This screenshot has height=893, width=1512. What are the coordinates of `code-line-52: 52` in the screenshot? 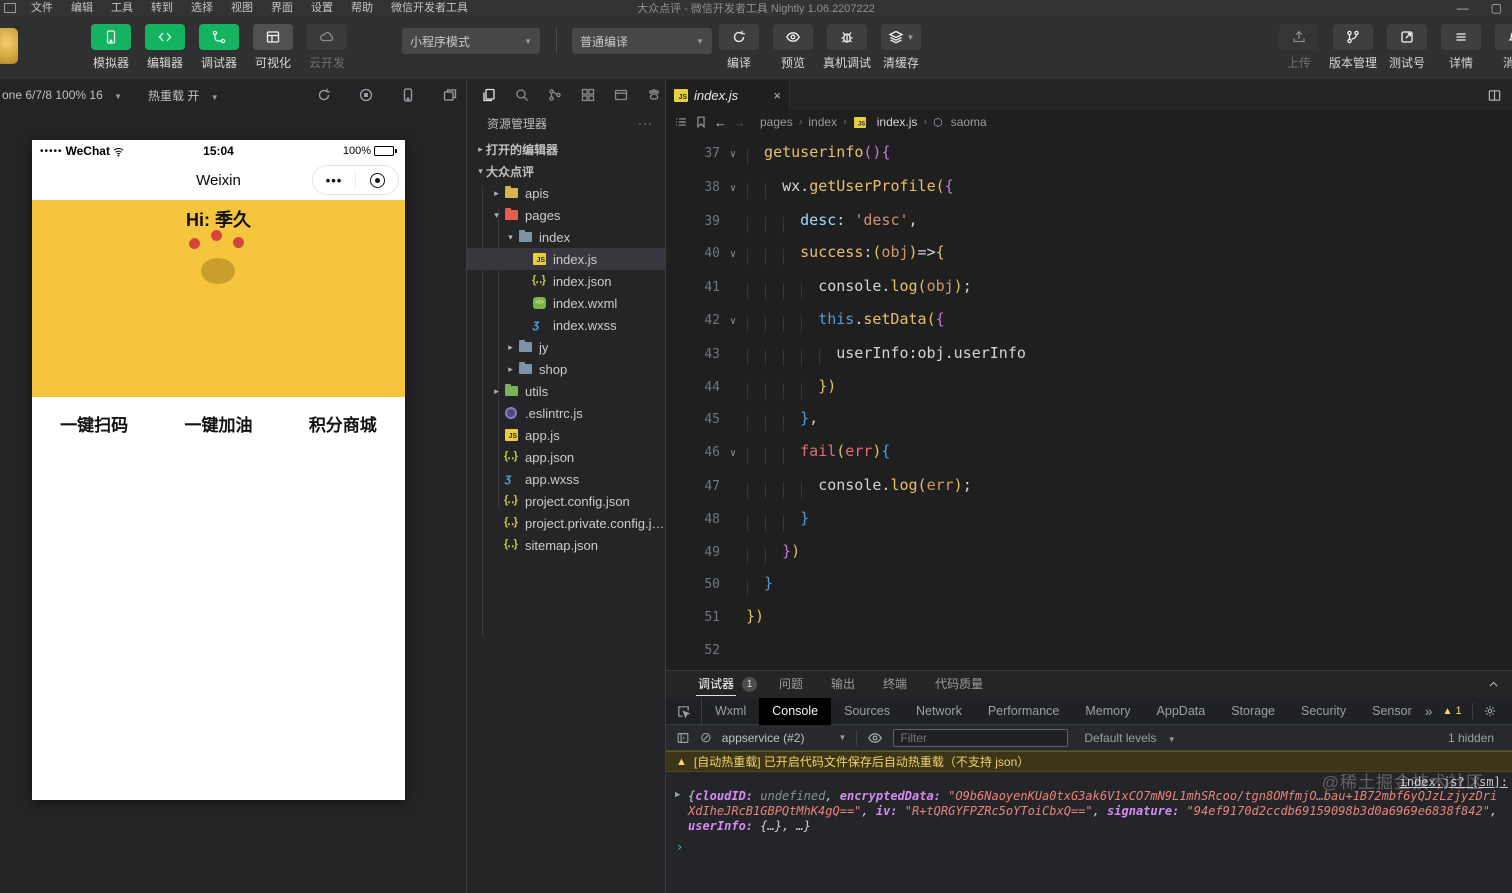 It's located at (1089, 650).